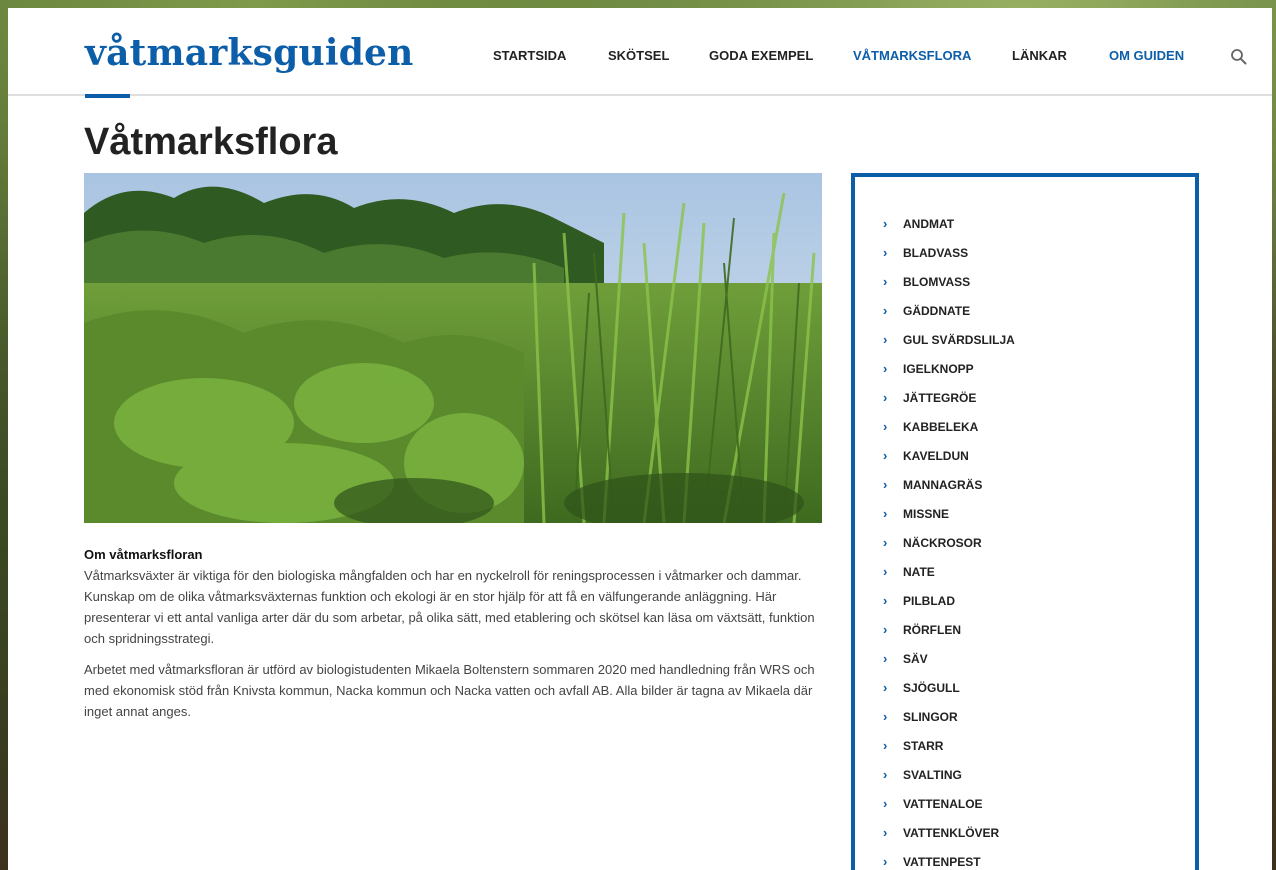 This screenshot has height=870, width=1276. Describe the element at coordinates (949, 260) in the screenshot. I see `species-item-bladvass: › BLADVASS` at that location.